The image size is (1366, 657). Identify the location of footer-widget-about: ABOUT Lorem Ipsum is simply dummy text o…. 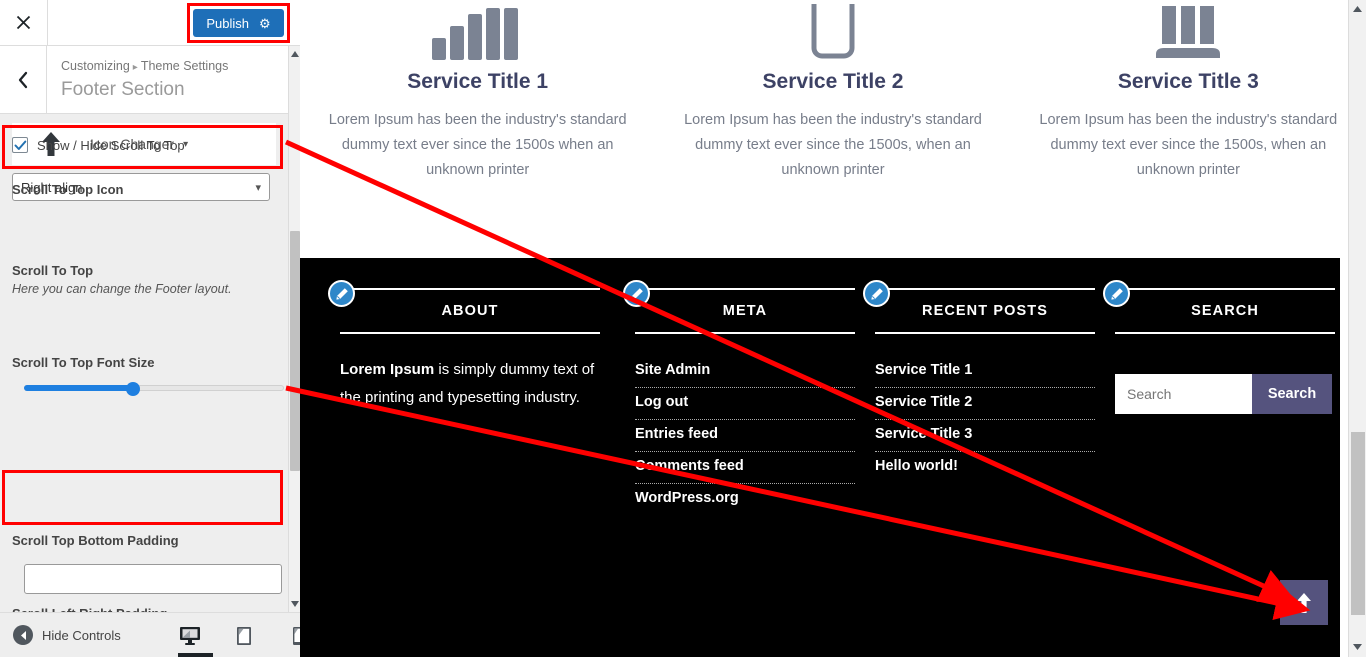
(464, 397).